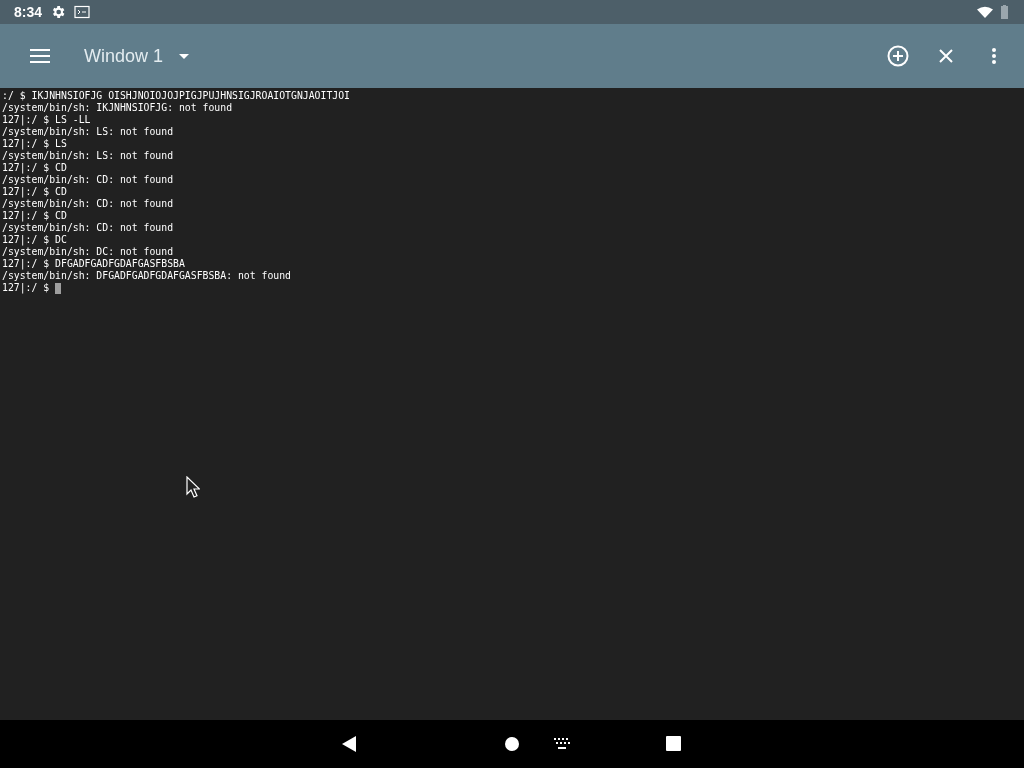 The width and height of the screenshot is (1024, 768). What do you see at coordinates (137, 56) in the screenshot?
I see `window-dropdown: Window 1` at bounding box center [137, 56].